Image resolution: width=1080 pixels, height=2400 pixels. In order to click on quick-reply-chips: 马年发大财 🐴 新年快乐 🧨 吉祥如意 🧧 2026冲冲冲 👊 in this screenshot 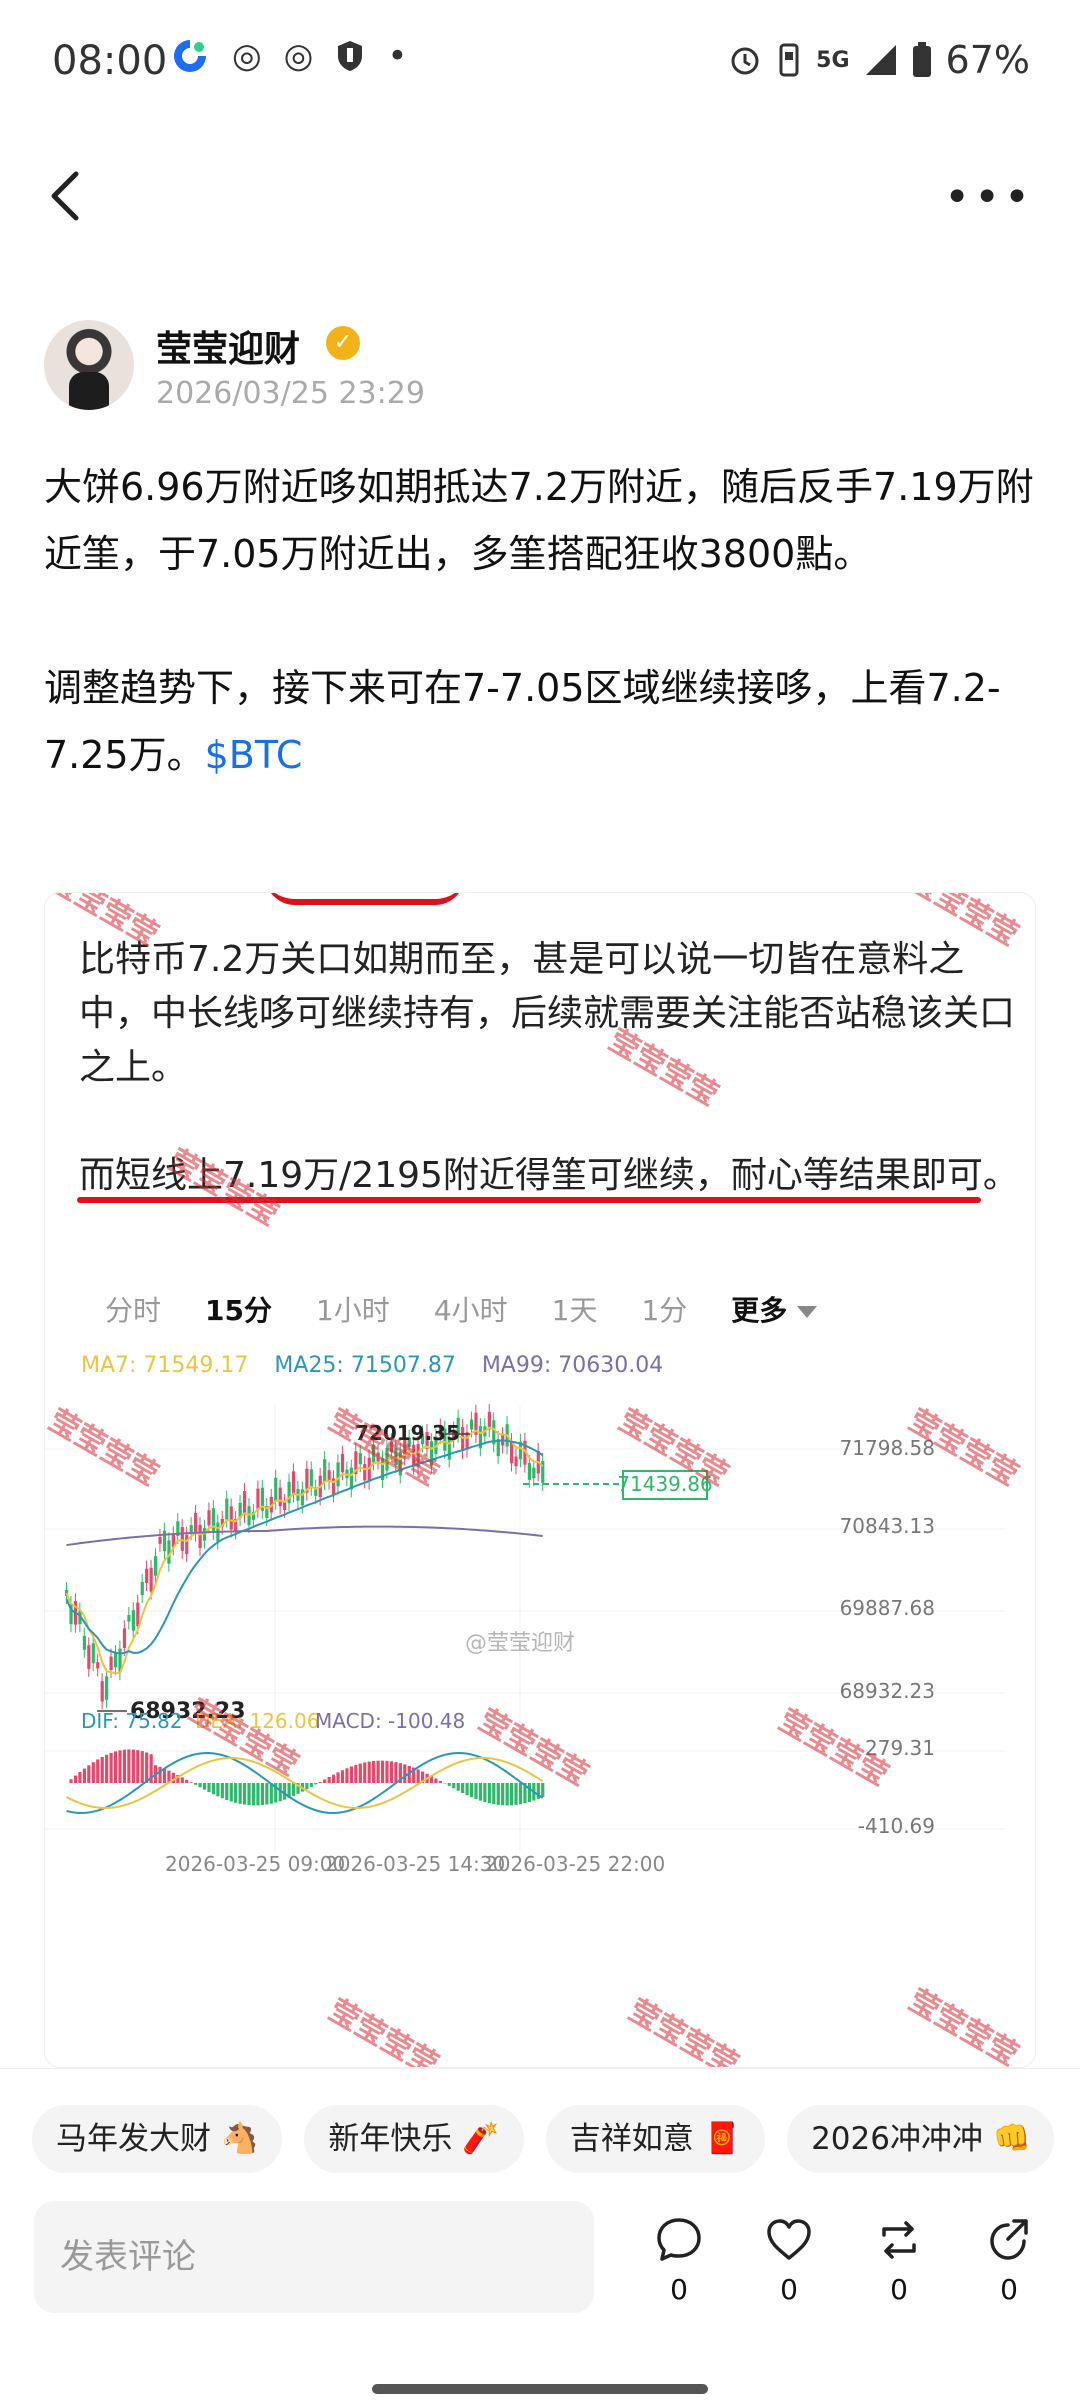, I will do `click(543, 2139)`.